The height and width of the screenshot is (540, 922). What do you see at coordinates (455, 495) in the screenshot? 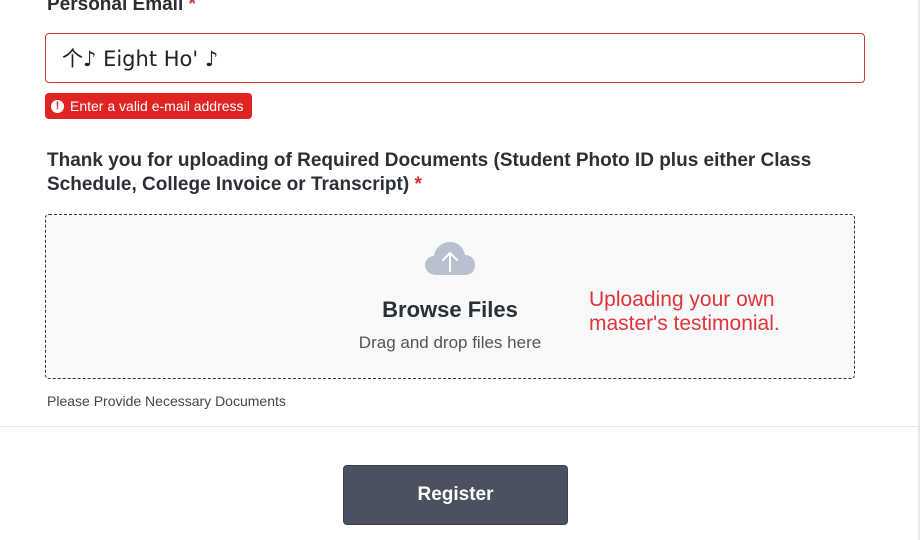
I see `register-button: Register` at bounding box center [455, 495].